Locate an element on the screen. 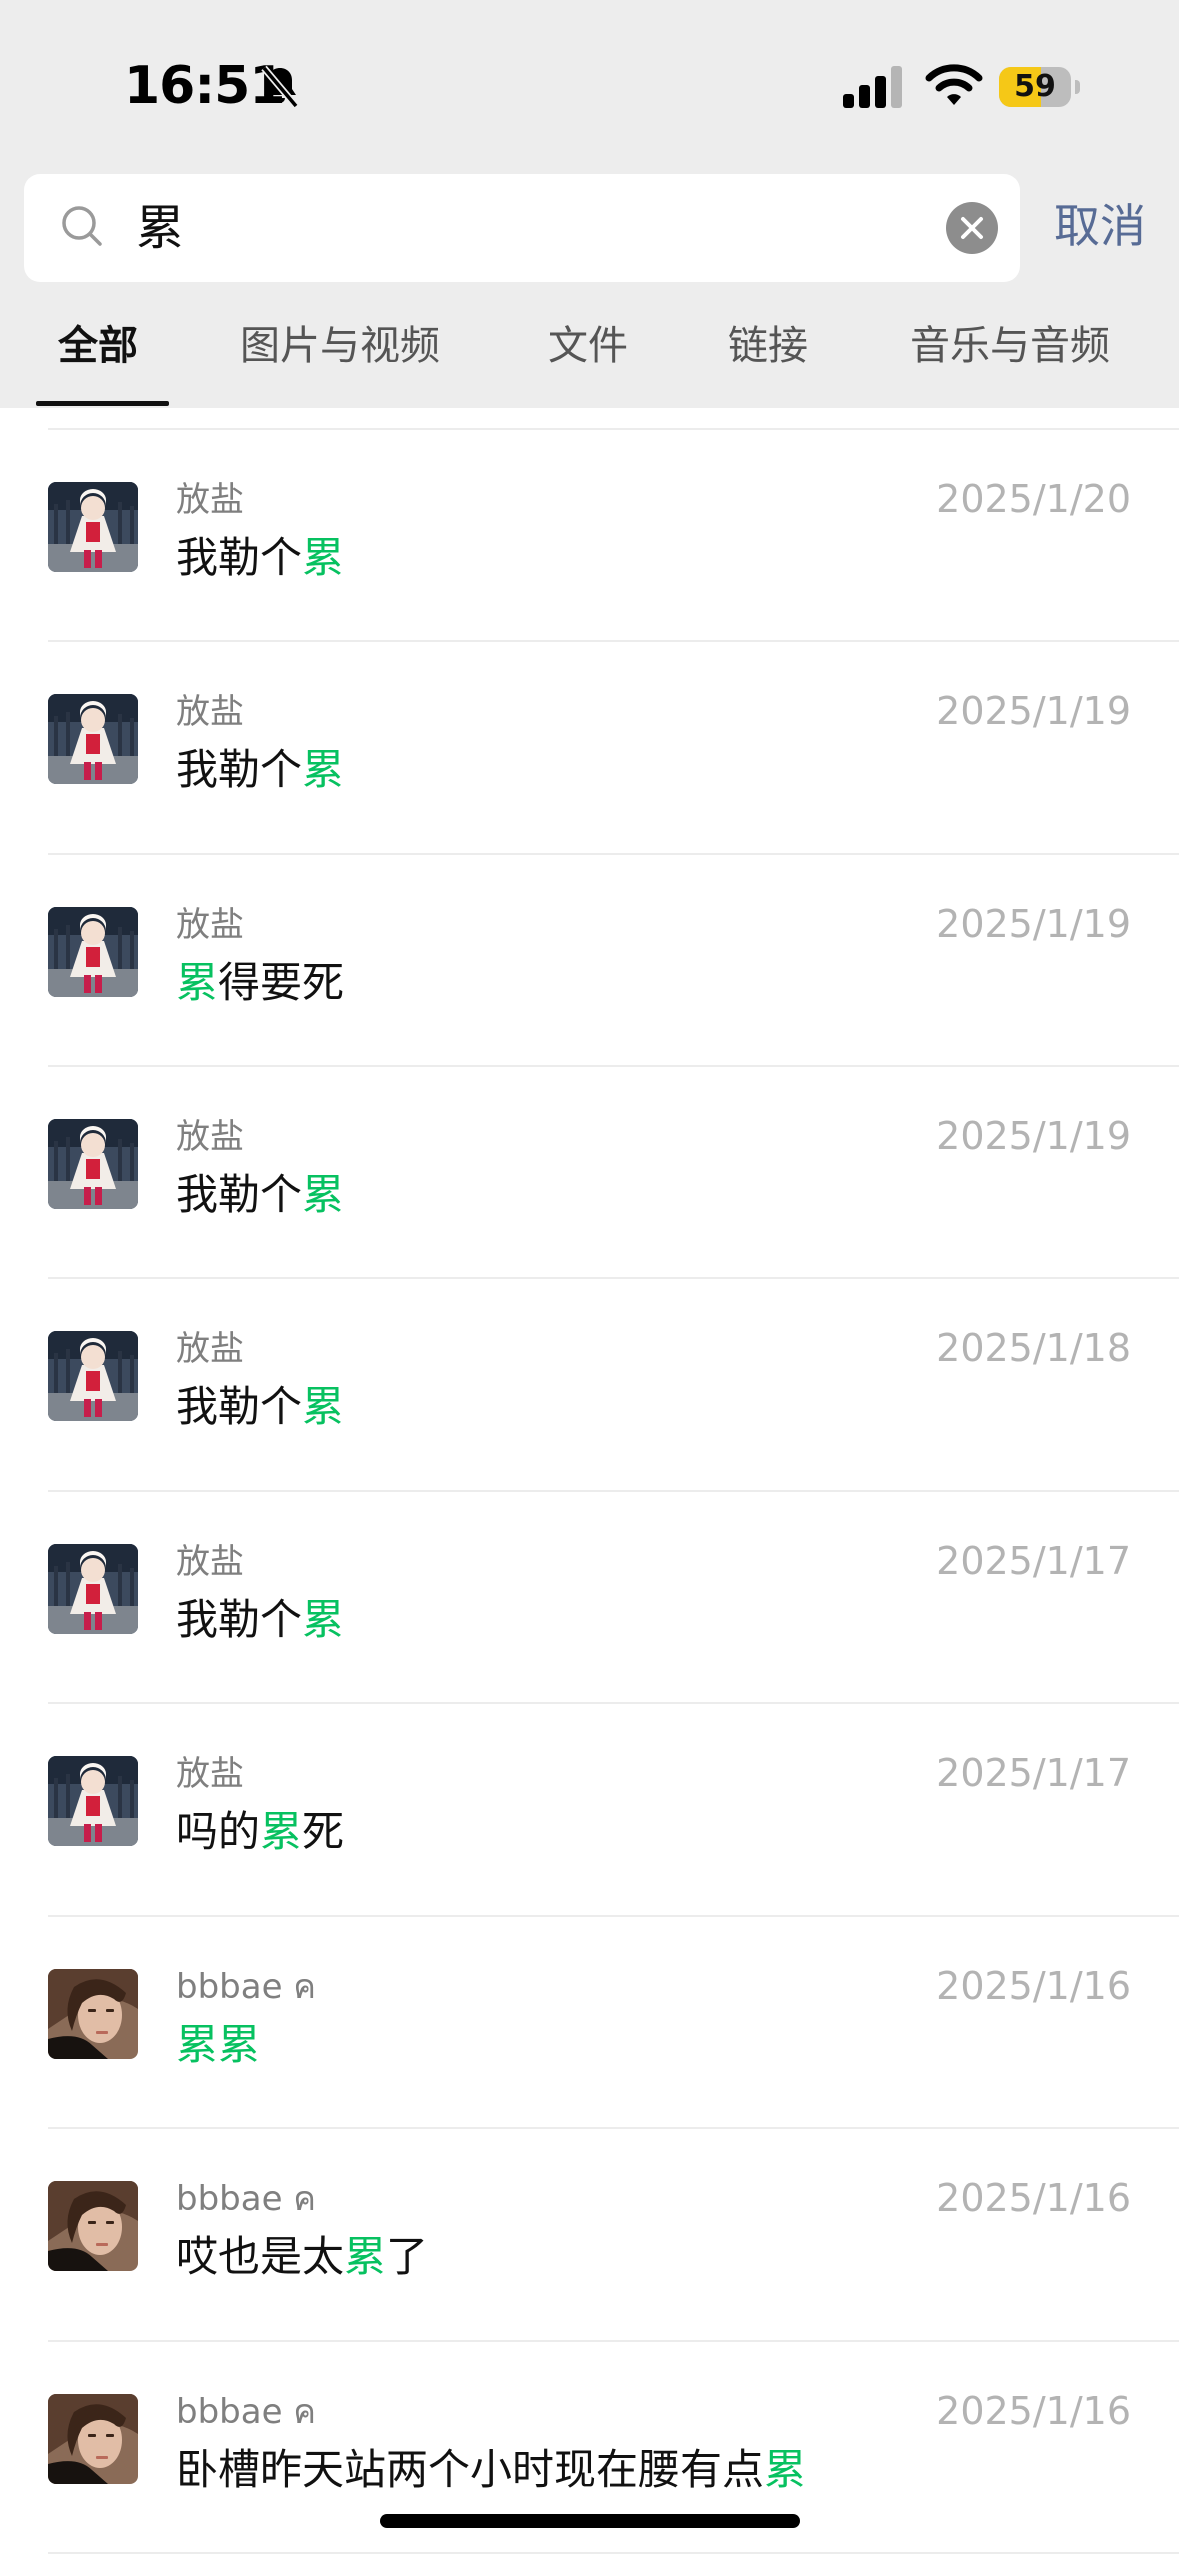 The width and height of the screenshot is (1179, 2556). message-text-part: 死 is located at coordinates (323, 1832).